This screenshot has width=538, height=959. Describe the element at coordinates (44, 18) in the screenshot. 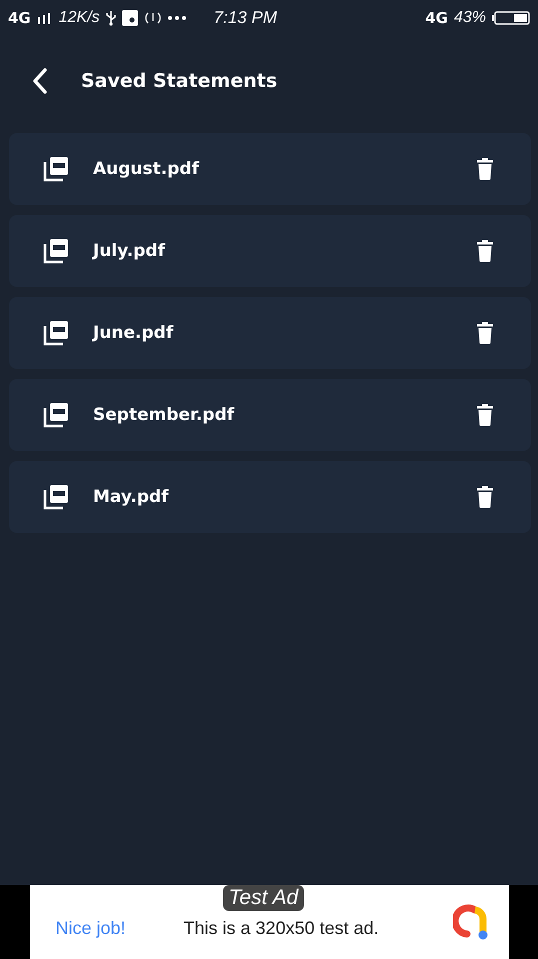

I see `signal-icon` at that location.